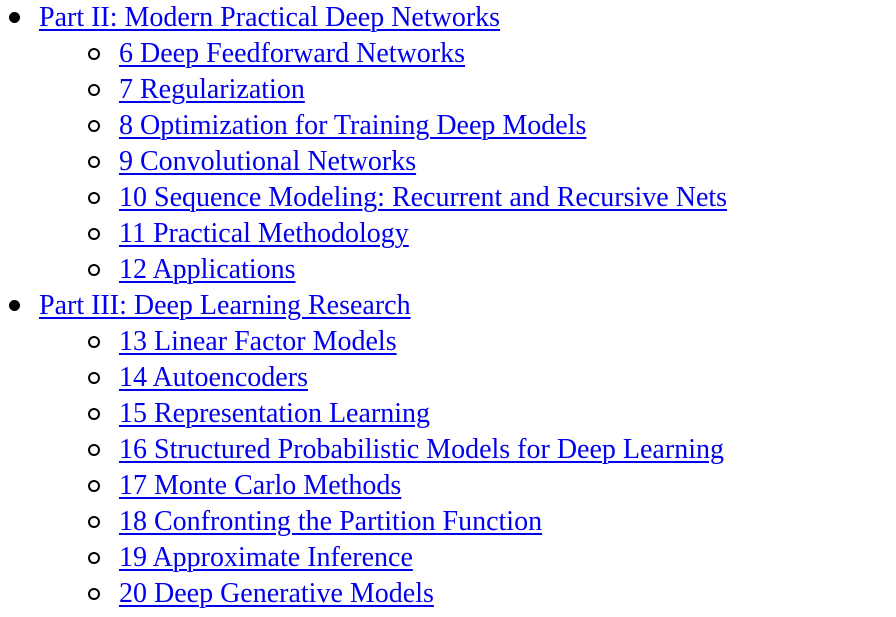 This screenshot has height=617, width=896. I want to click on chapter-item: 20 Deep Generative Models, so click(363, 594).